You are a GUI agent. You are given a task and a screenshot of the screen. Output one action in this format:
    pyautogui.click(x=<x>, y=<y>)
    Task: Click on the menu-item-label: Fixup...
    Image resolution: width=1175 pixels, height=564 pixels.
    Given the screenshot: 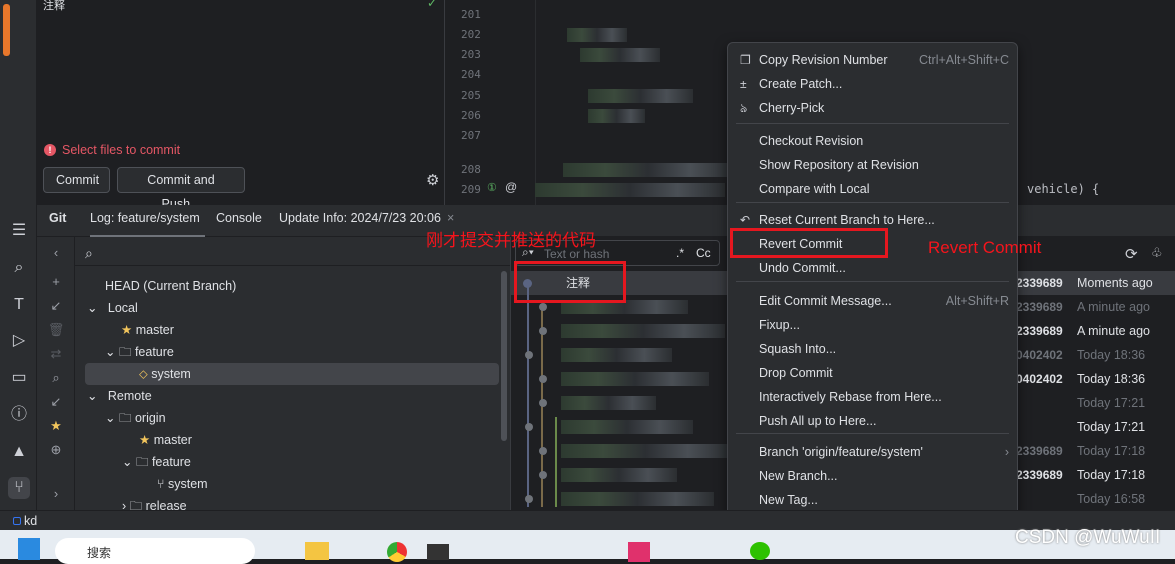 What is the action you would take?
    pyautogui.click(x=779, y=325)
    